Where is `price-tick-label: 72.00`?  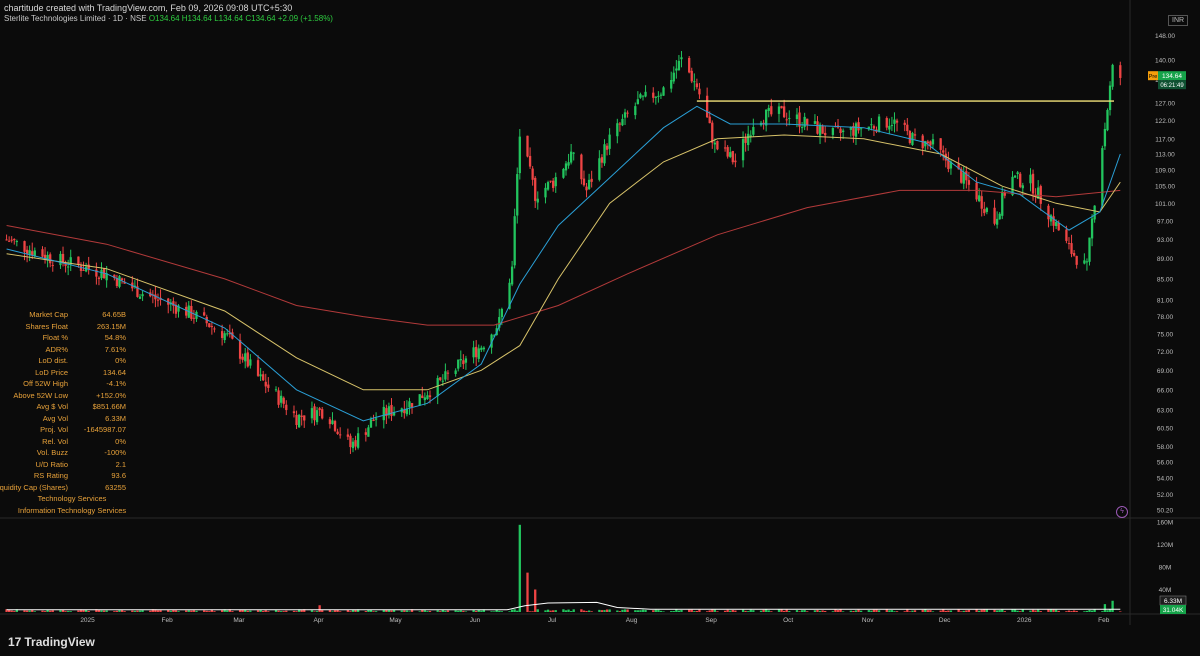
price-tick-label: 72.00 is located at coordinates (1165, 352).